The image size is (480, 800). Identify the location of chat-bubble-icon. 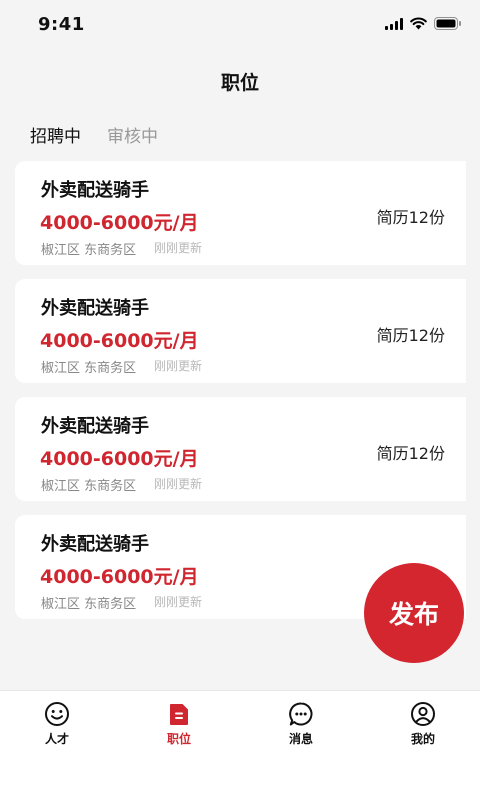
(301, 714).